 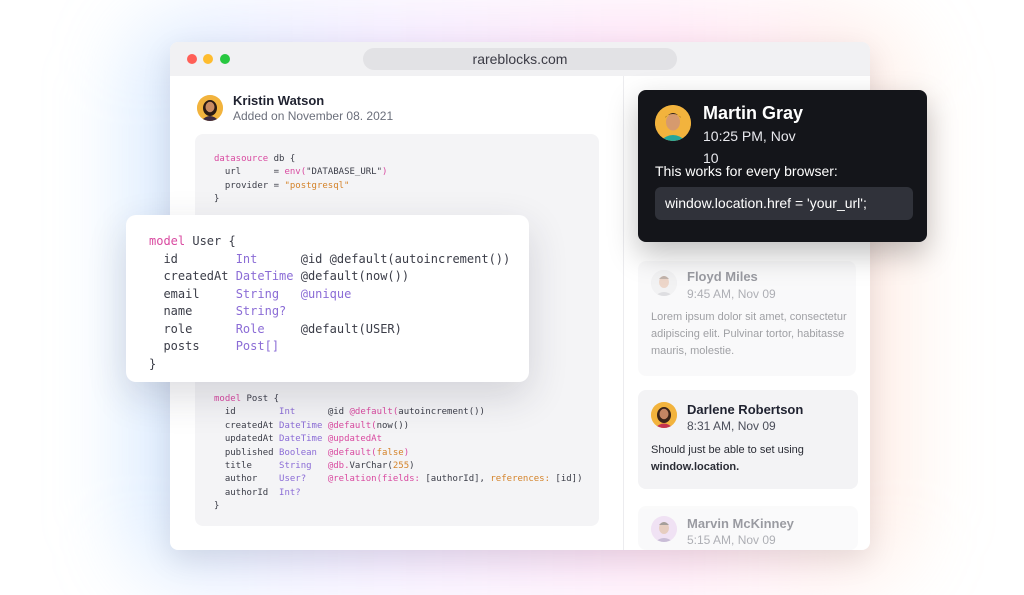 I want to click on kristin-avatar, so click(x=210, y=108).